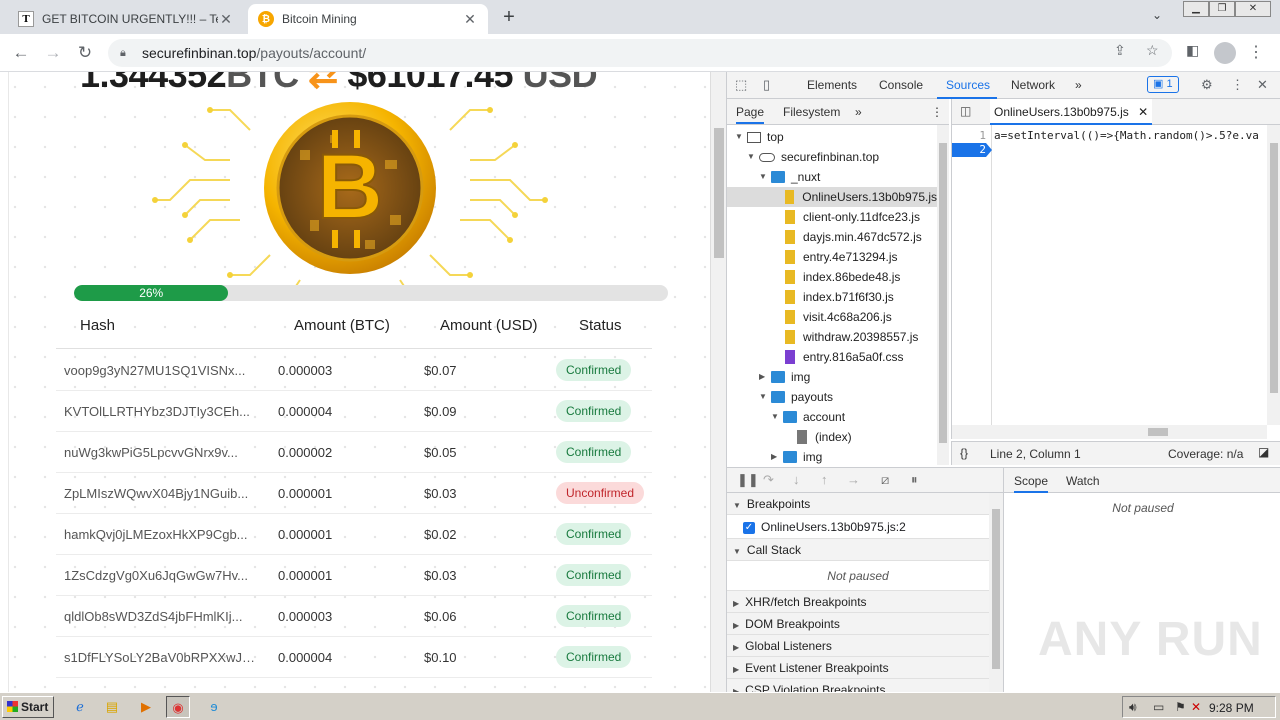 The width and height of the screenshot is (1280, 720). Describe the element at coordinates (1262, 85) in the screenshot. I see `close-devtools-icon: ✕` at that location.